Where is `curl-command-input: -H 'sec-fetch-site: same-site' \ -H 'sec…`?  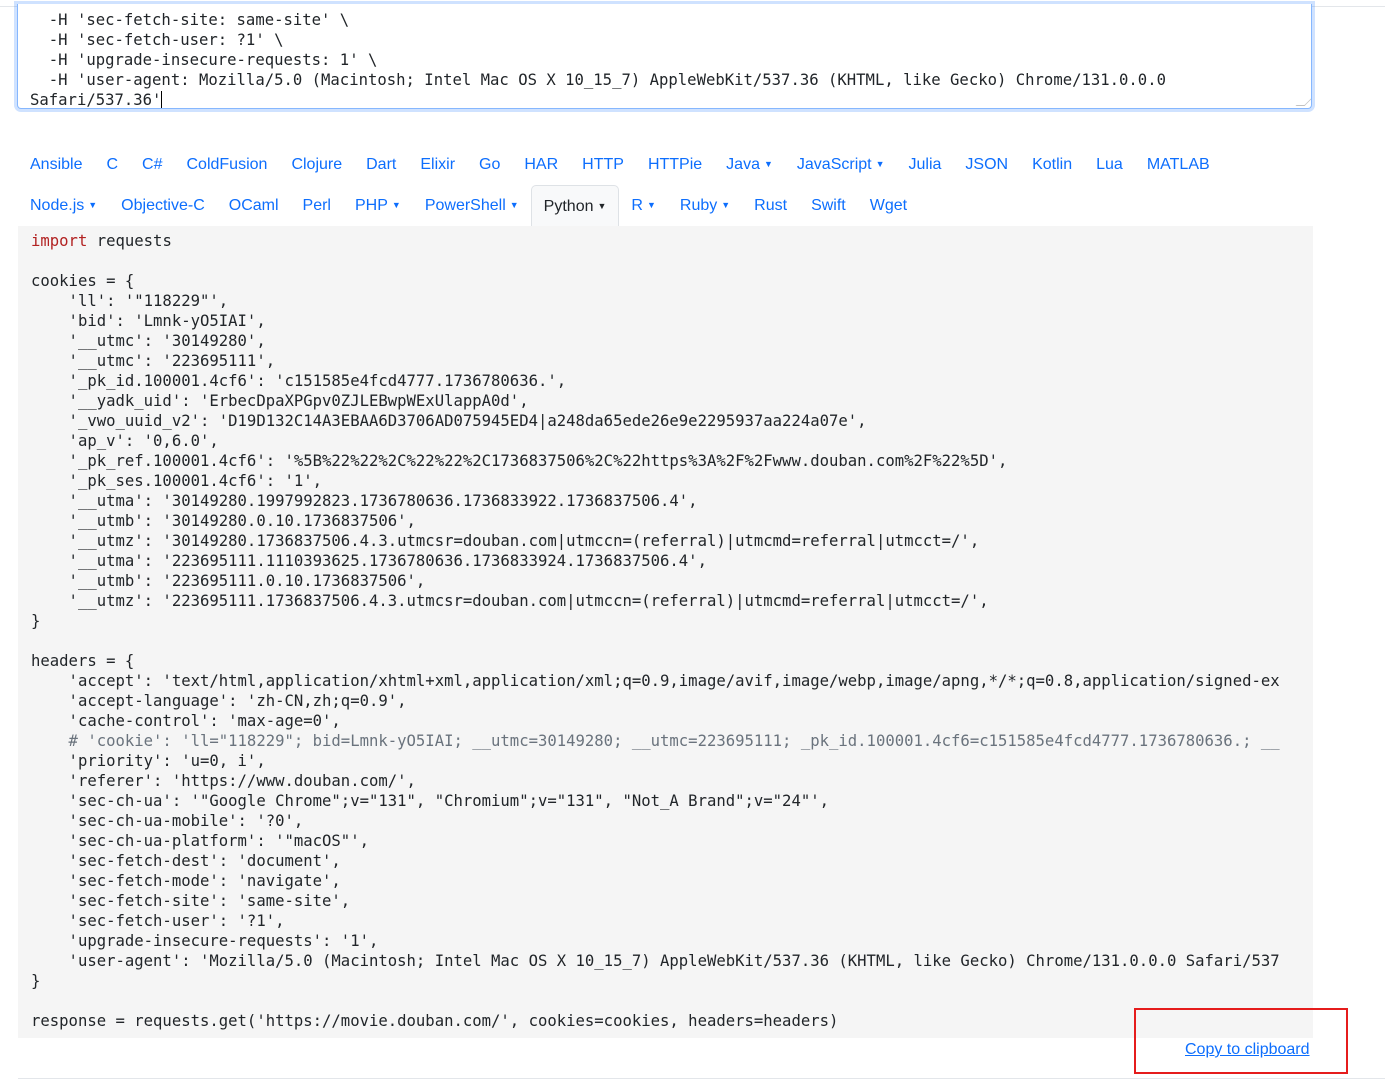 curl-command-input: -H 'sec-fetch-site: same-site' \ -H 'sec… is located at coordinates (664, 56).